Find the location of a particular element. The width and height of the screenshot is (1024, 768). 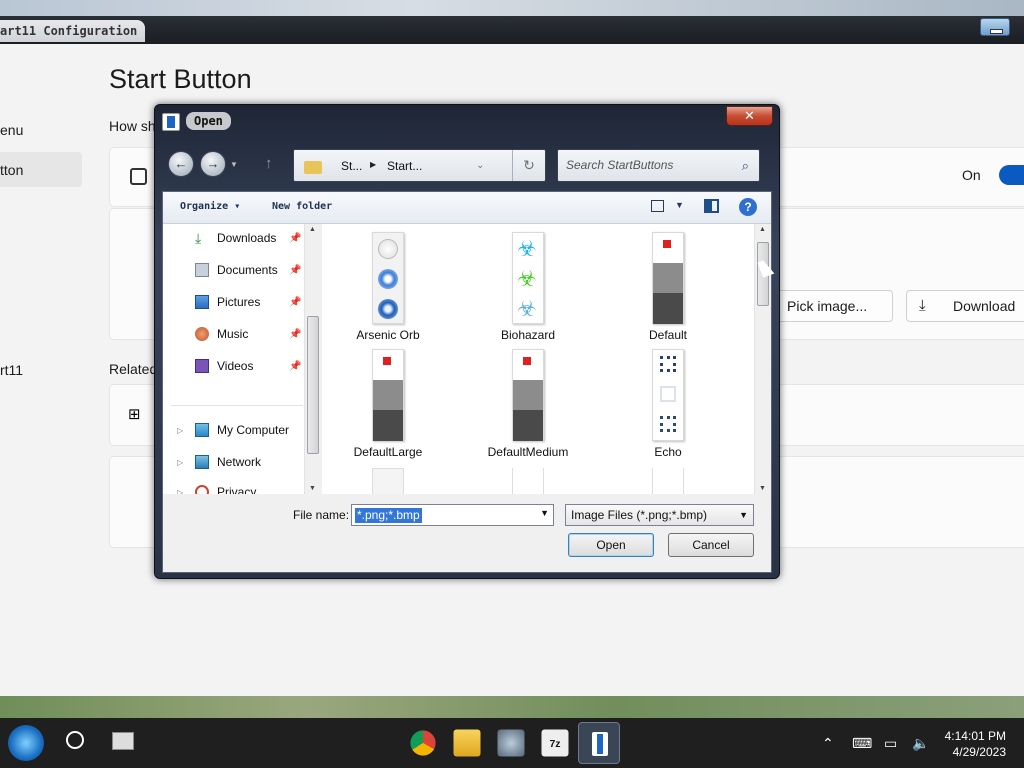

cancel-button: Cancel is located at coordinates (711, 545).